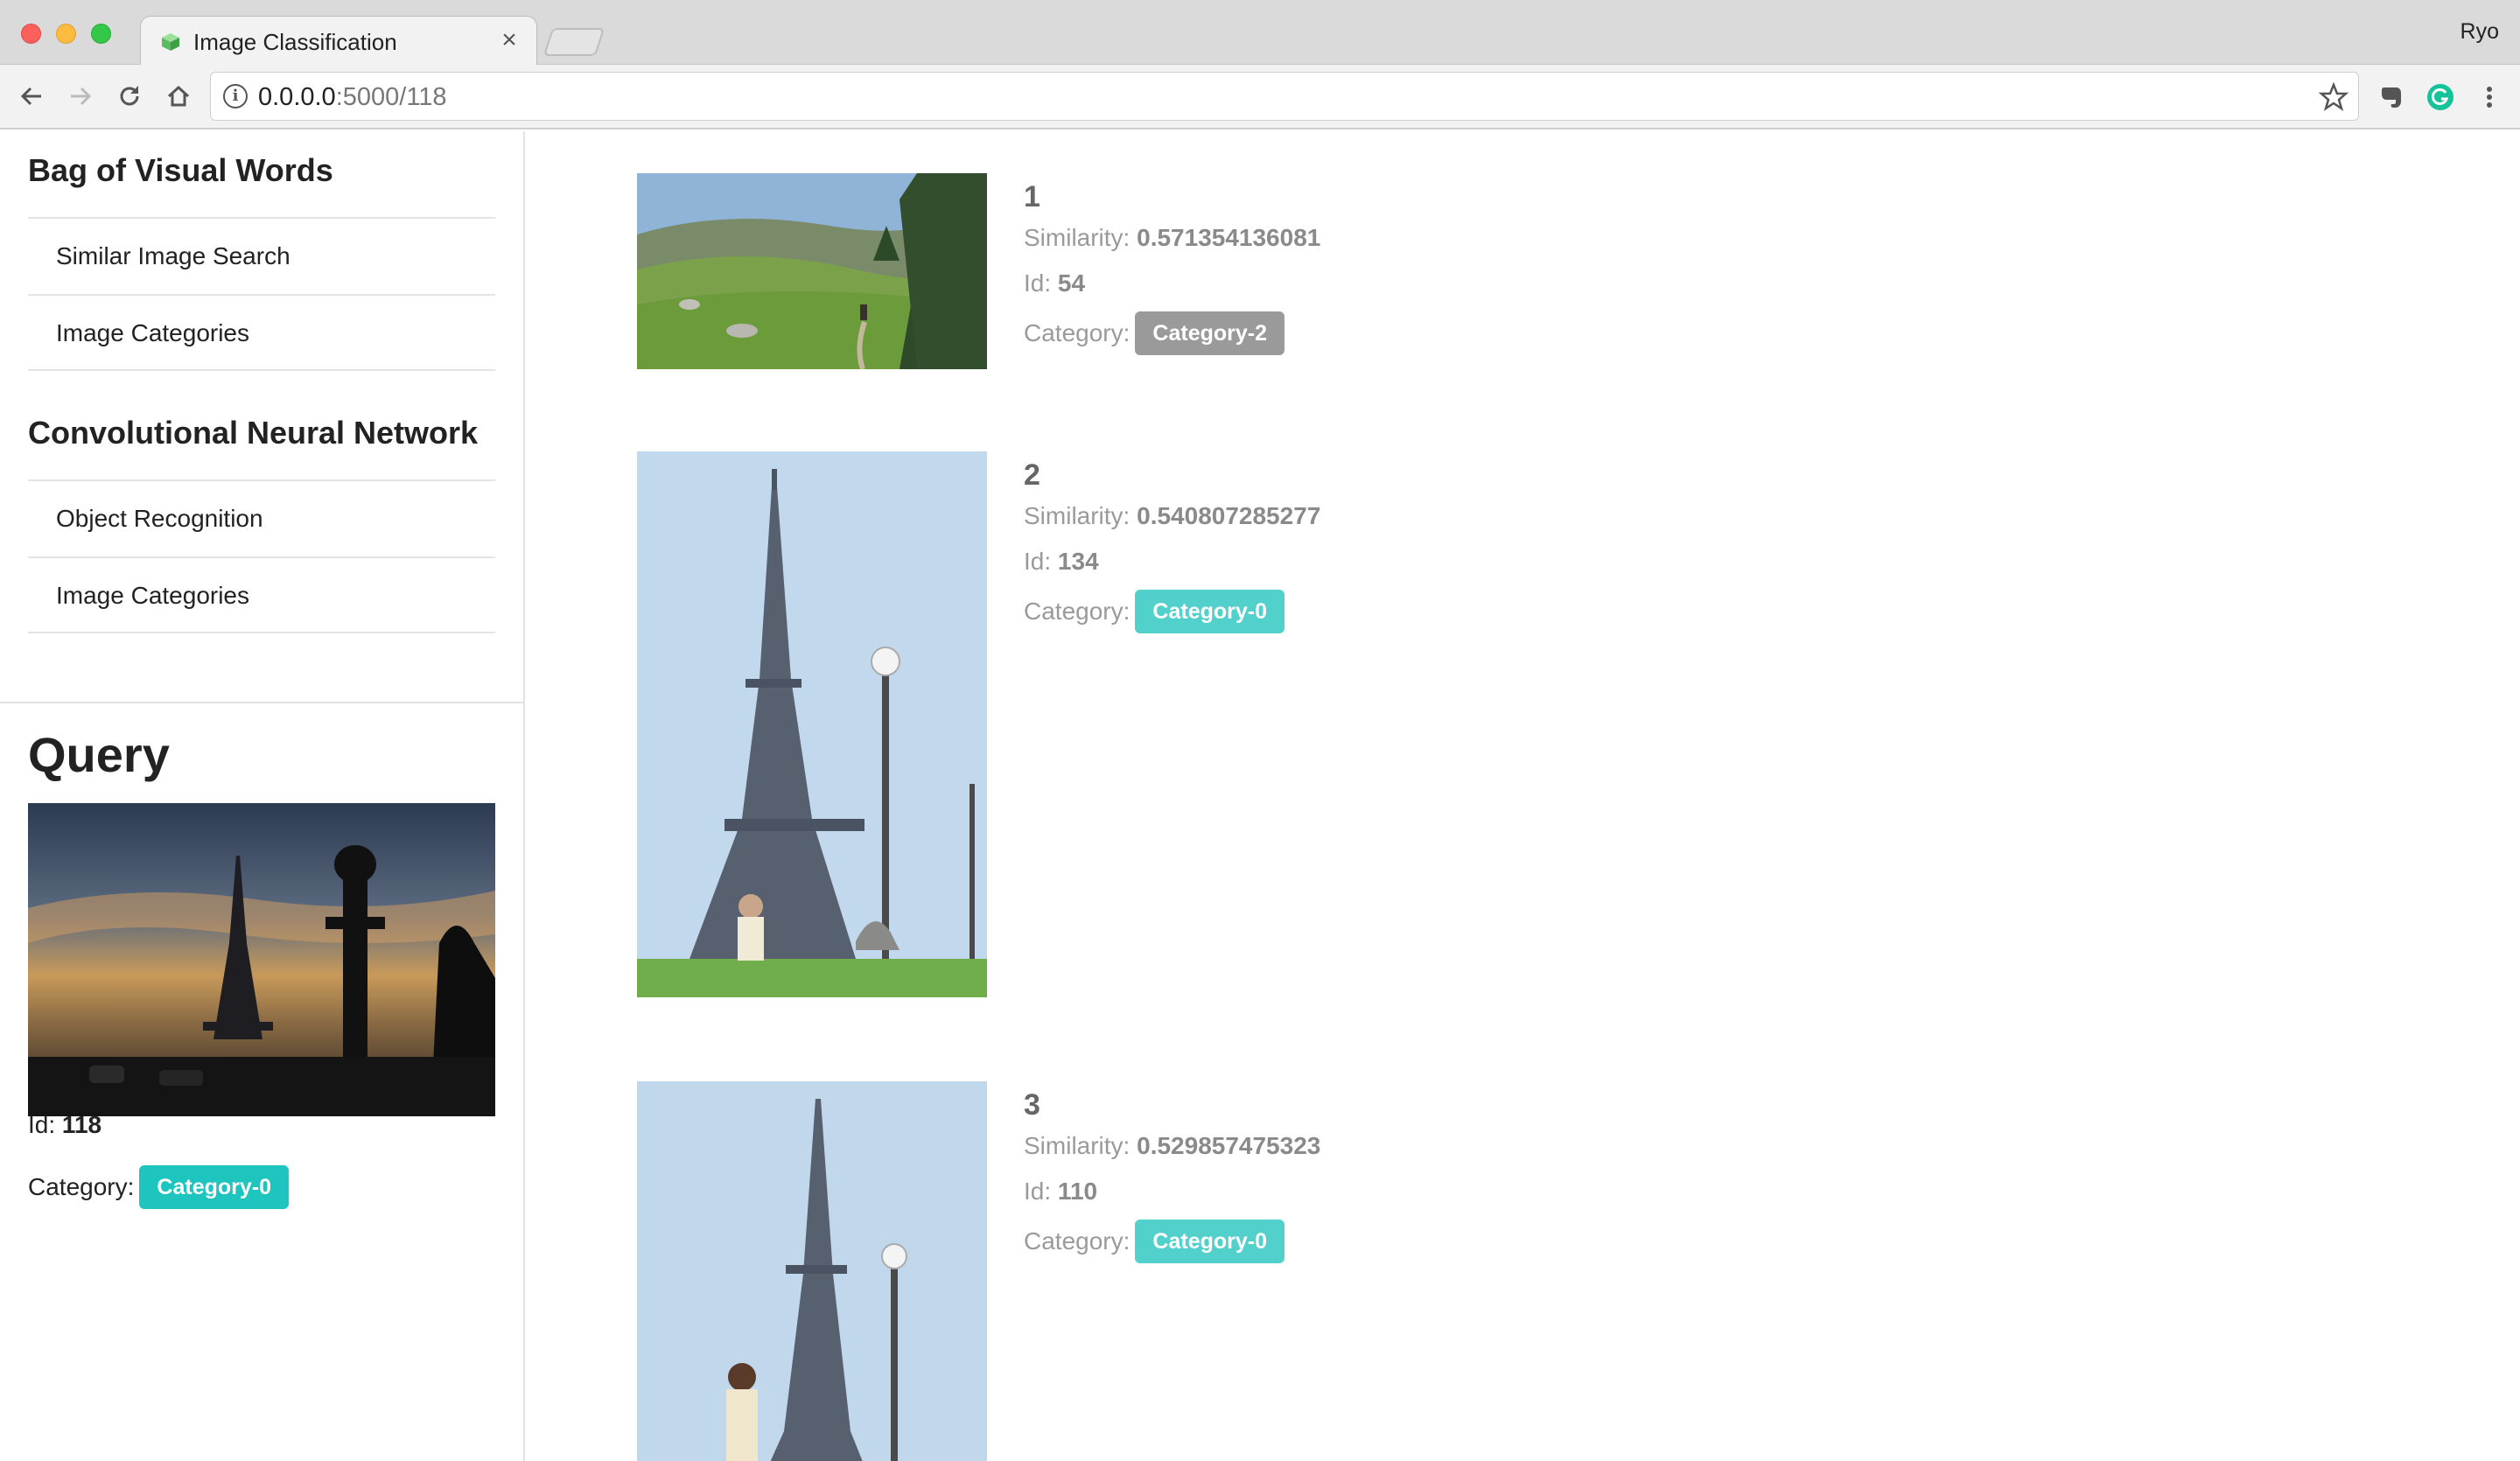 This screenshot has height=1461, width=2520. What do you see at coordinates (42, 1124) in the screenshot?
I see `query-id-label: Id:` at bounding box center [42, 1124].